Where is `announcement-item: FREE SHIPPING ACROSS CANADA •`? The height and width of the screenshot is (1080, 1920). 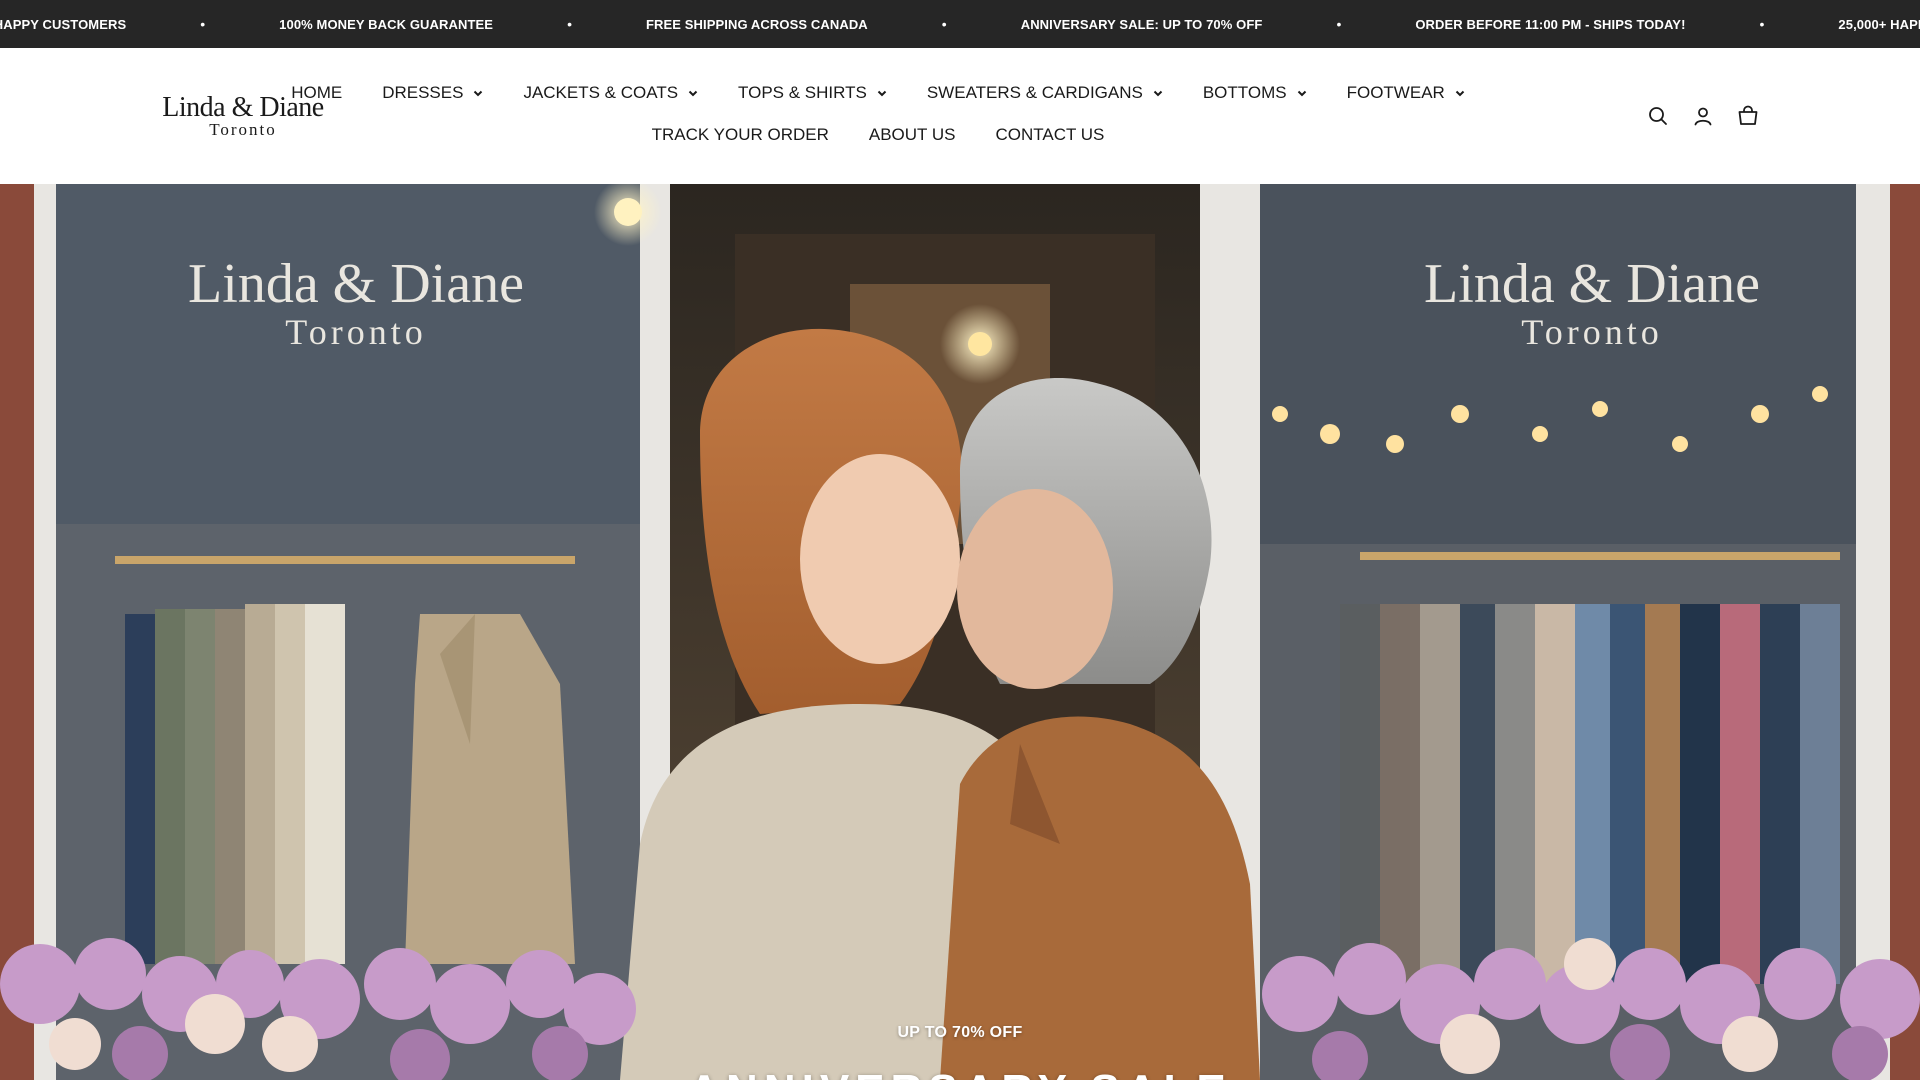 announcement-item: FREE SHIPPING ACROSS CANADA • is located at coordinates (833, 24).